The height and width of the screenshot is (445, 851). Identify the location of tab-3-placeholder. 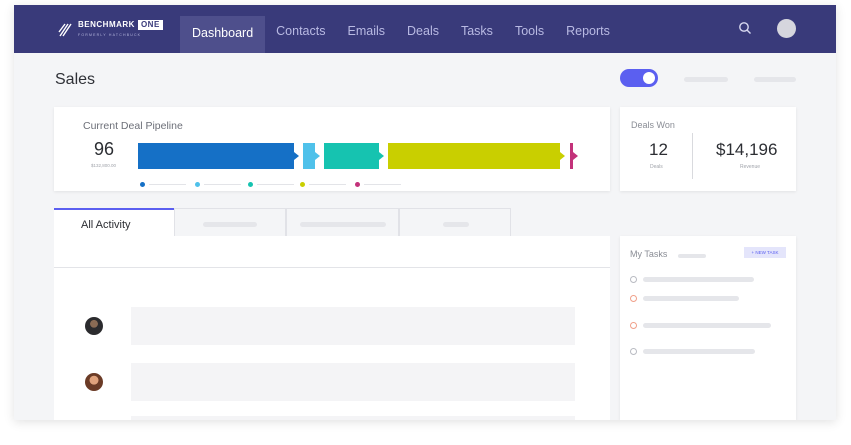
(343, 224).